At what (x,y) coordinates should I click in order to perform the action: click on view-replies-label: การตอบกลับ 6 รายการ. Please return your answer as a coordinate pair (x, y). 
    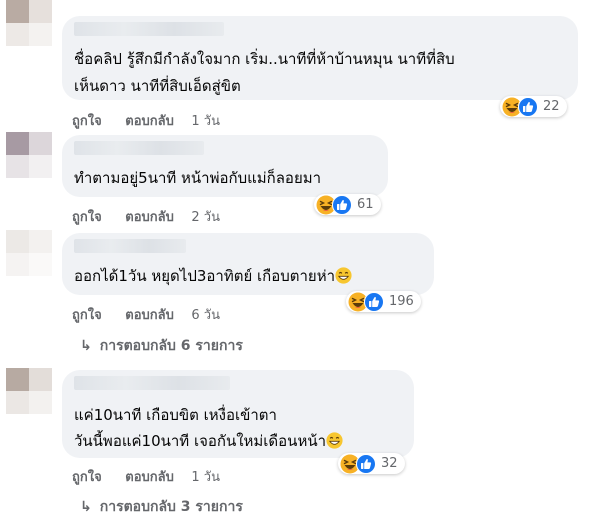
    Looking at the image, I should click on (171, 346).